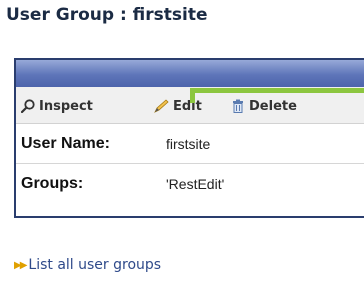 The width and height of the screenshot is (364, 281). Describe the element at coordinates (187, 106) in the screenshot. I see `edit-label: Edit` at that location.